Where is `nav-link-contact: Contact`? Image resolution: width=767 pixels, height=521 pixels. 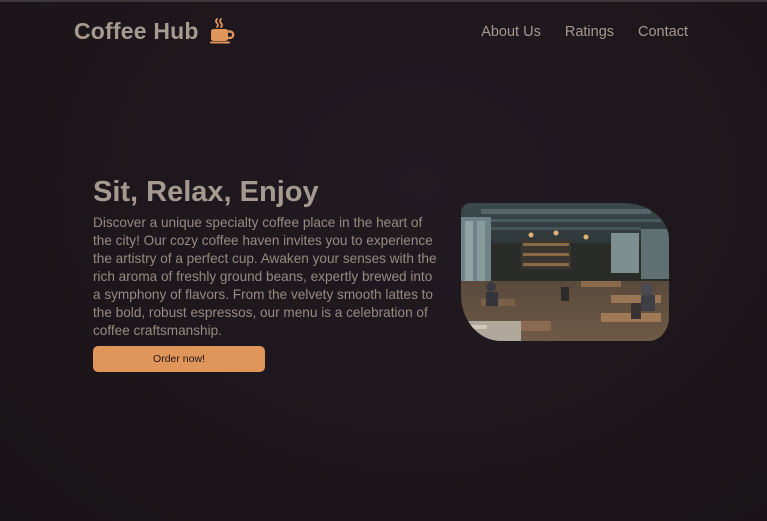
nav-link-contact: Contact is located at coordinates (663, 32).